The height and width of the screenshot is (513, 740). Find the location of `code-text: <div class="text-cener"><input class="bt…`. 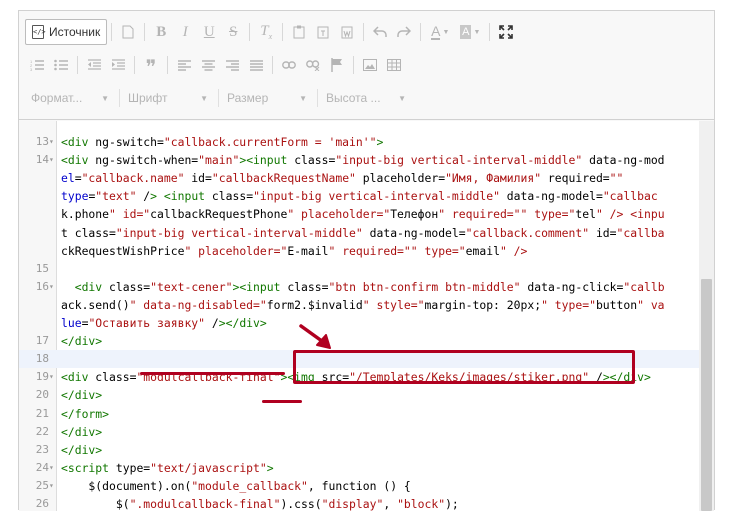

code-text: <div class="text-cener"><input class="bt… is located at coordinates (369, 286).